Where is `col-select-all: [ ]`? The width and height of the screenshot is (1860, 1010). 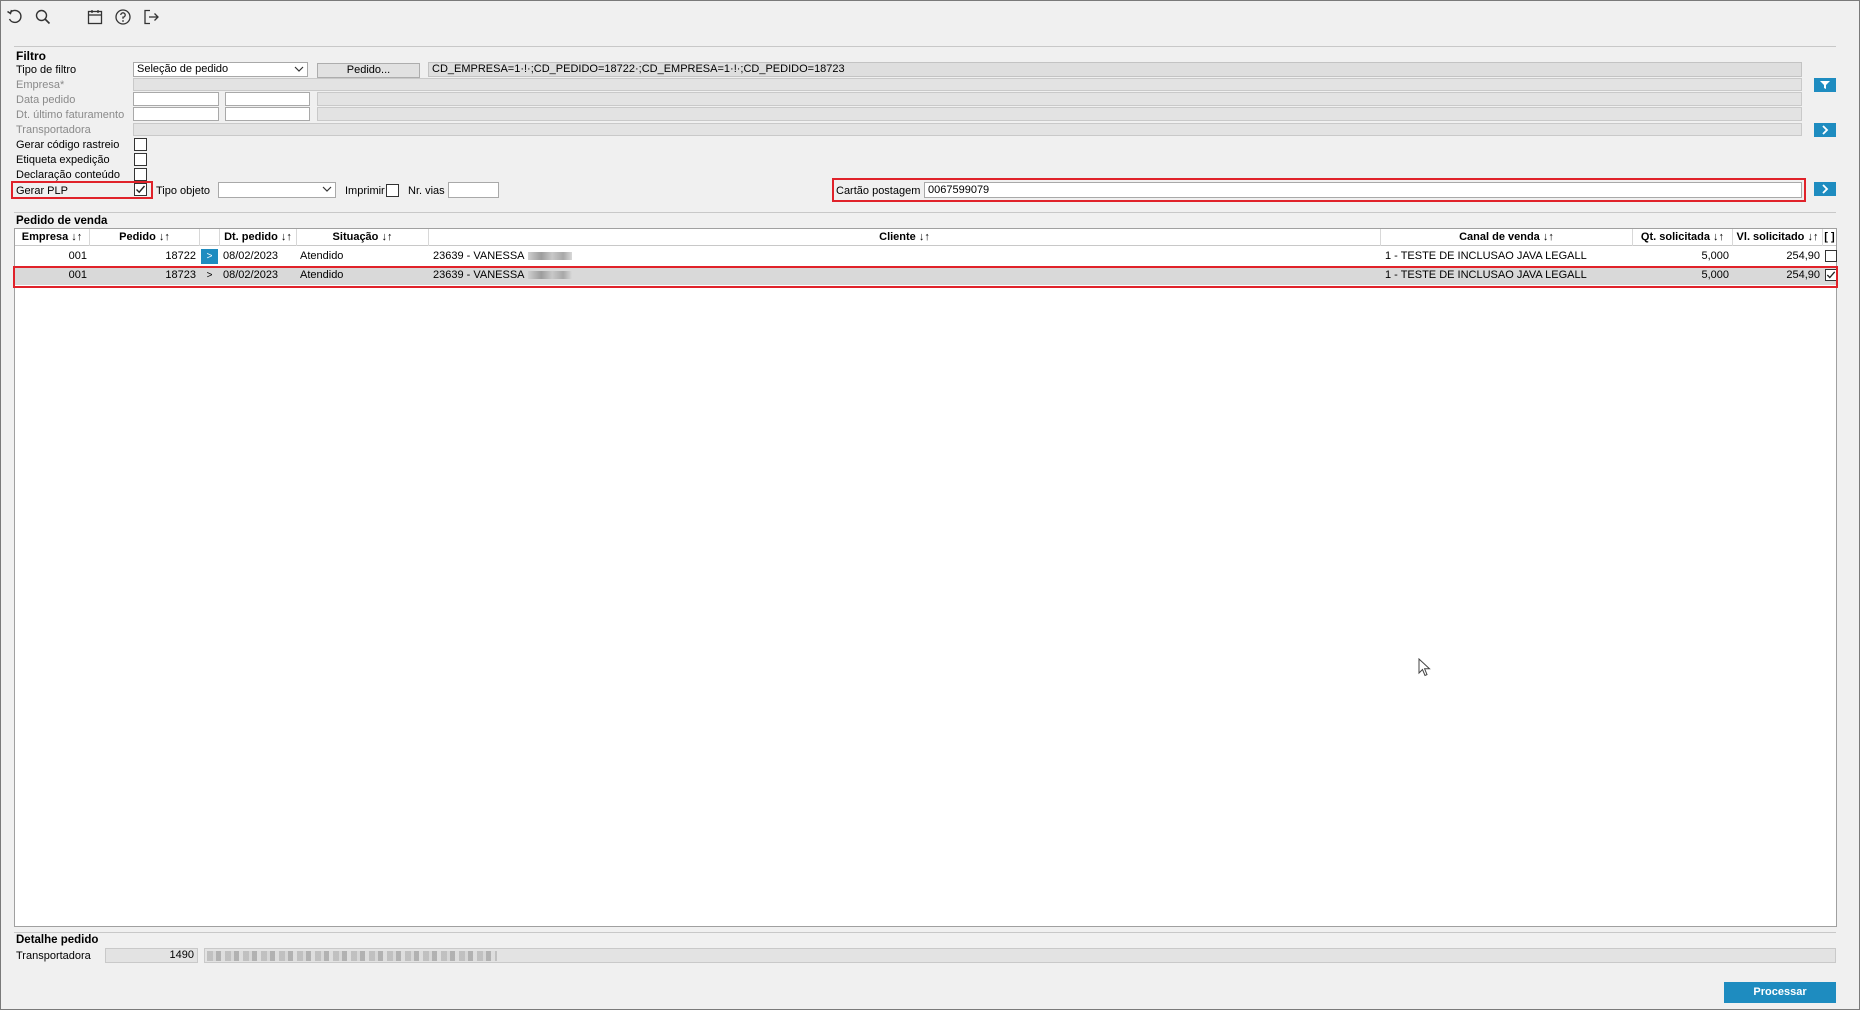
col-select-all: [ ] is located at coordinates (1829, 237).